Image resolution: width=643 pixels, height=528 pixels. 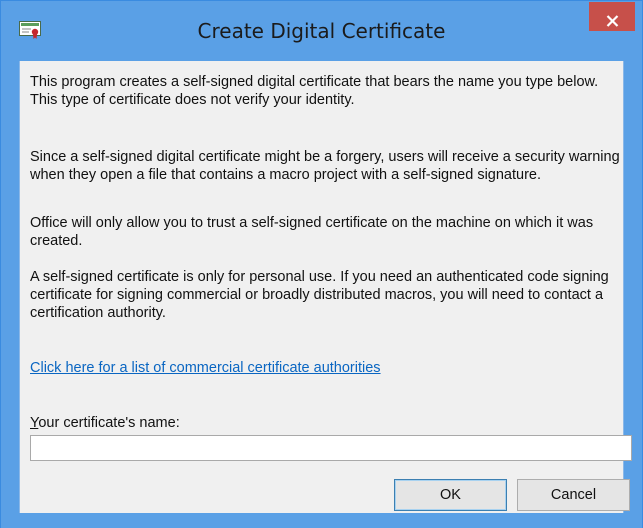 What do you see at coordinates (331, 448) in the screenshot?
I see `certificate-name-input` at bounding box center [331, 448].